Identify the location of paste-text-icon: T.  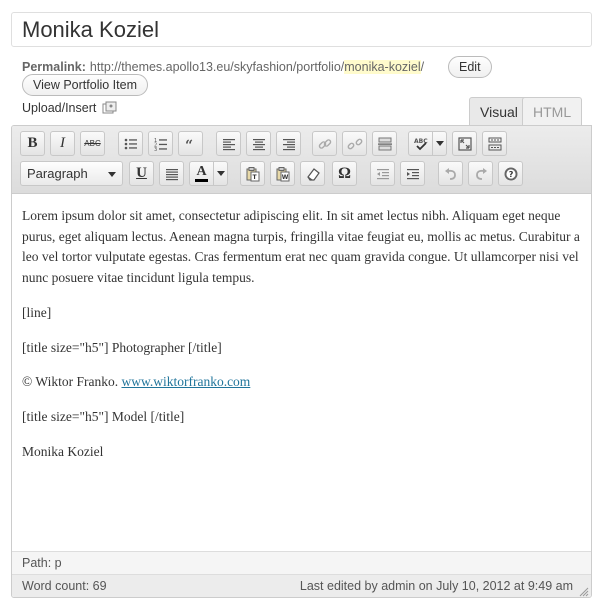
(252, 173).